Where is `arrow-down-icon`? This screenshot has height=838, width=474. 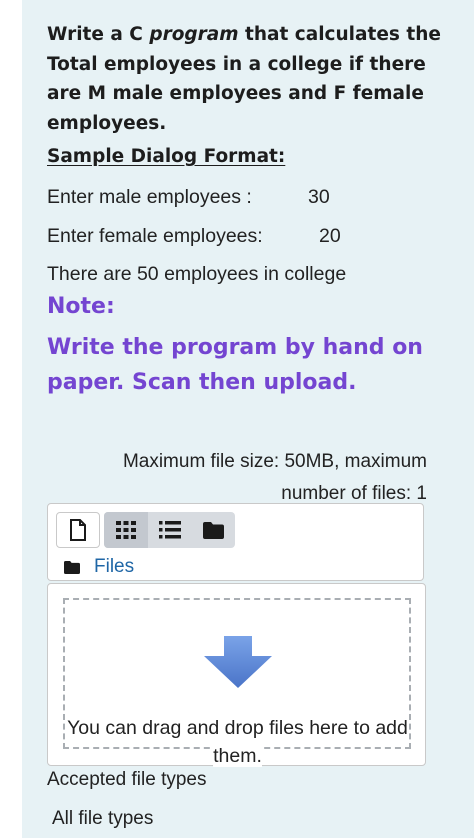 arrow-down-icon is located at coordinates (238, 662).